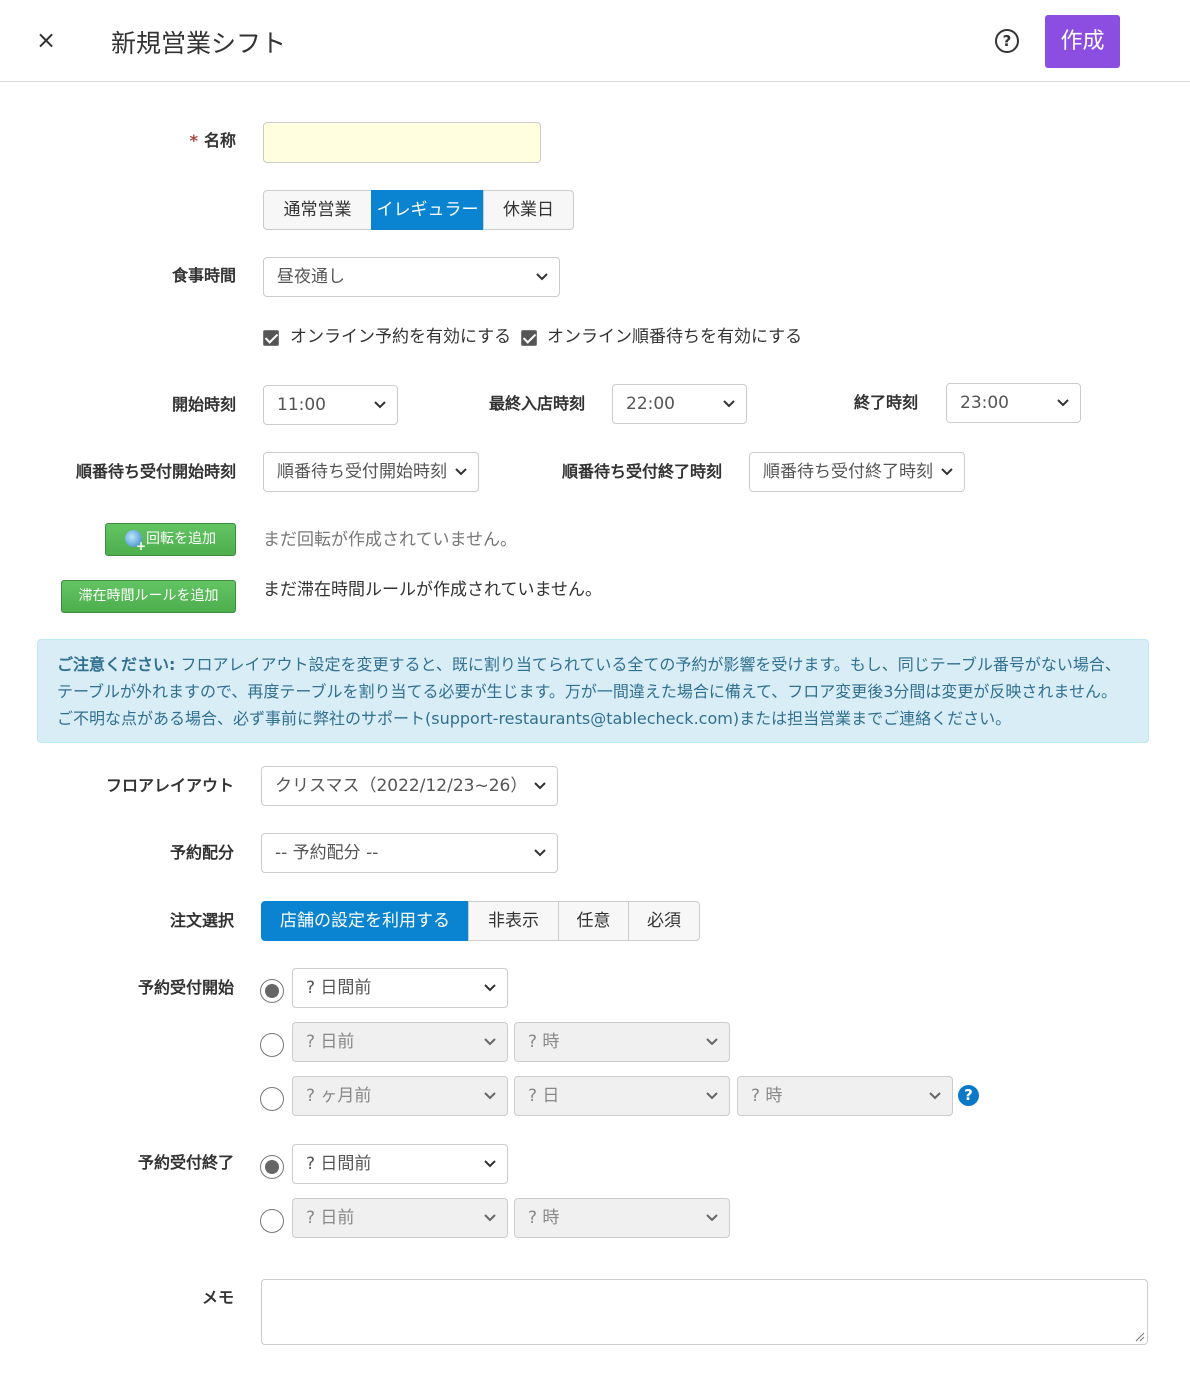  Describe the element at coordinates (1140, 1337) in the screenshot. I see `resize-grip-icon` at that location.